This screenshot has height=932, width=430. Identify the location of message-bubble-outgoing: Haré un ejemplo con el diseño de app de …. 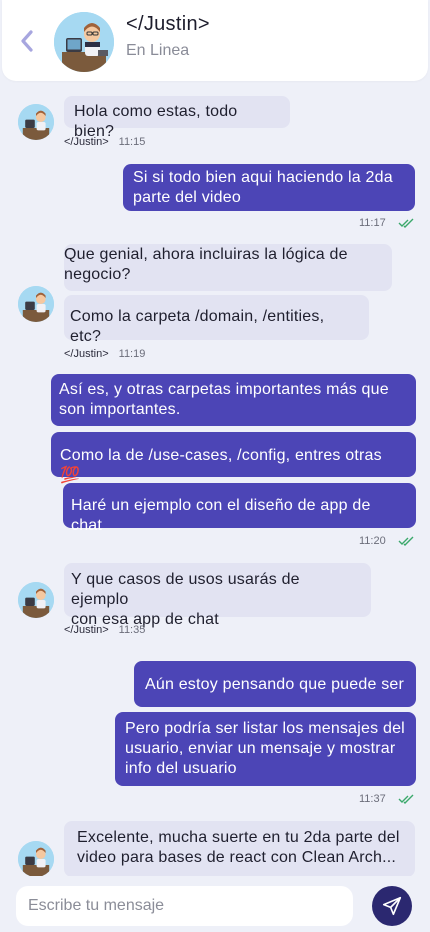
(239, 508).